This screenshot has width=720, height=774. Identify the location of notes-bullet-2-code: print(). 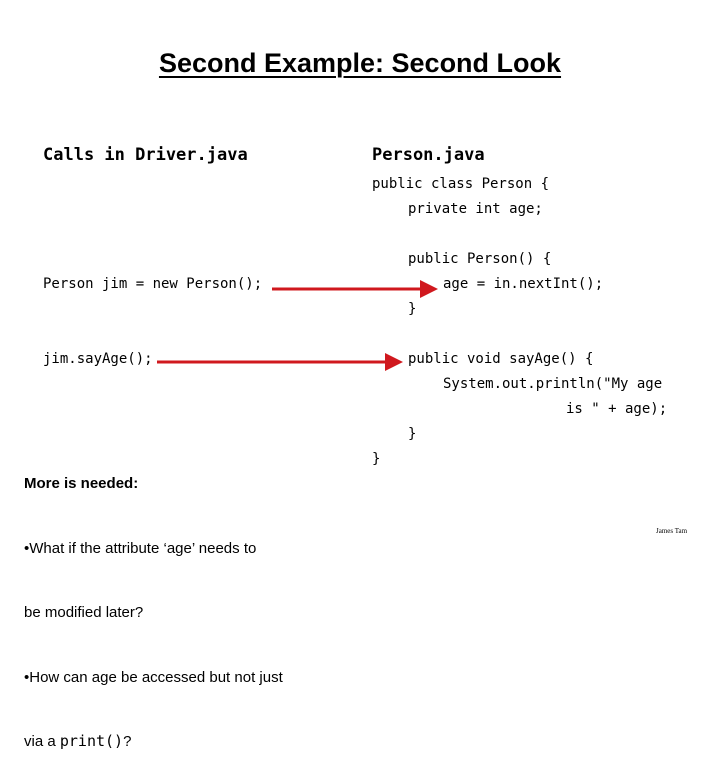
(91, 741).